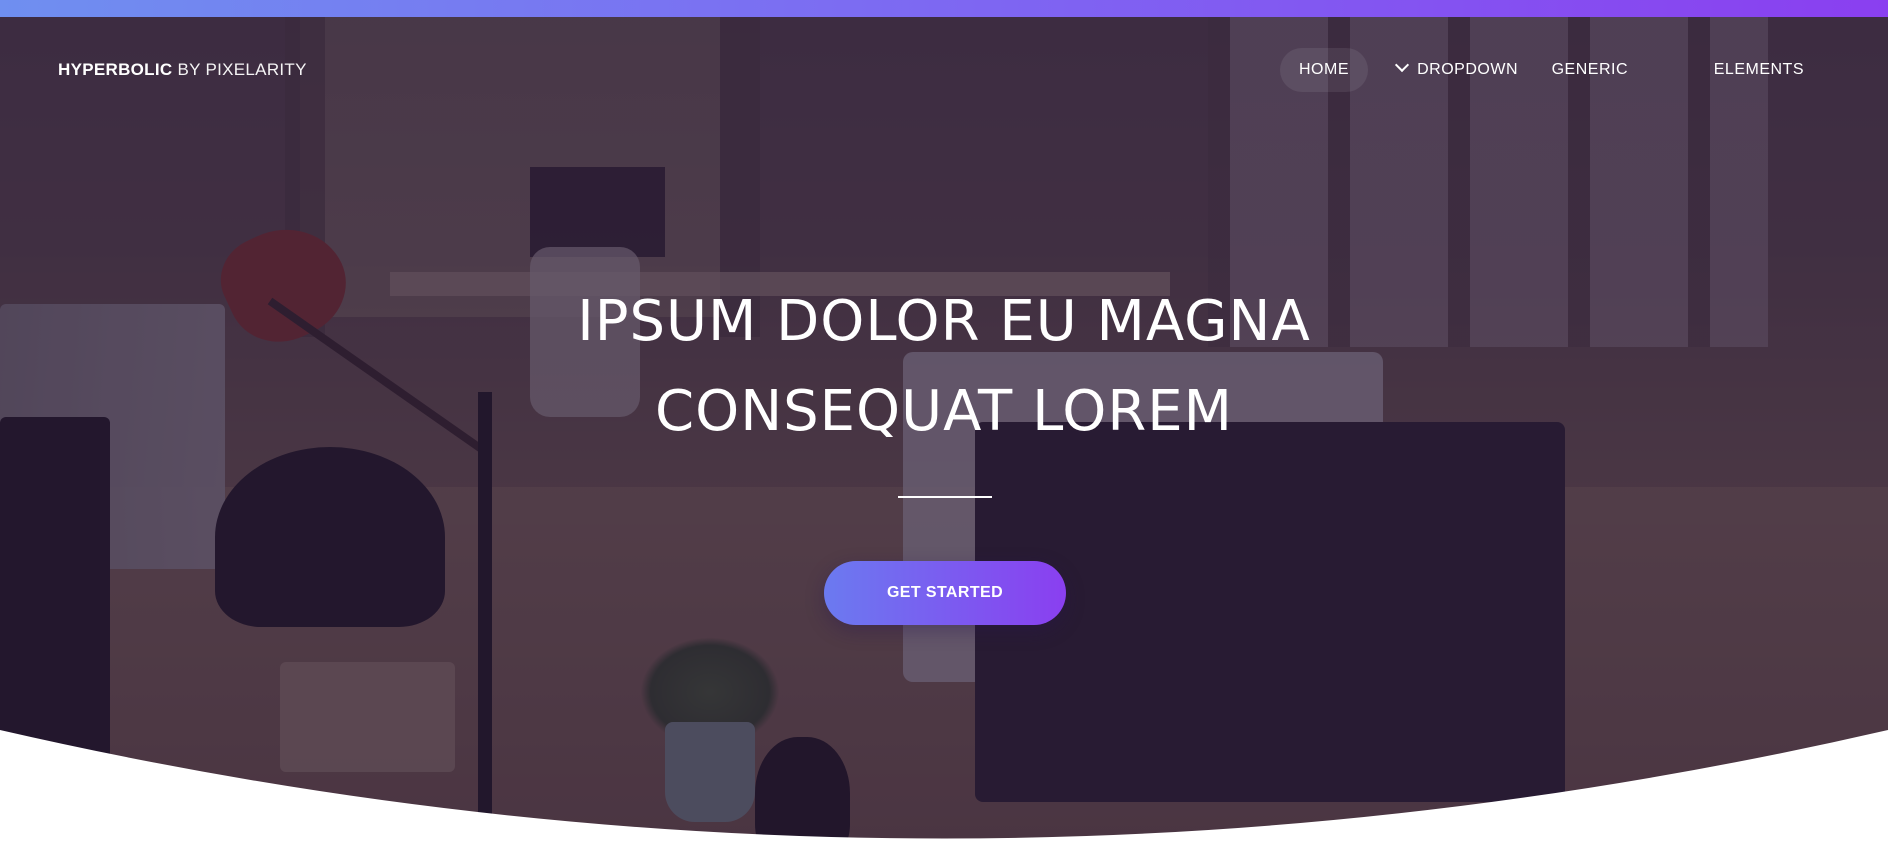 This screenshot has width=1888, height=858. Describe the element at coordinates (945, 497) in the screenshot. I see `hero-divider` at that location.